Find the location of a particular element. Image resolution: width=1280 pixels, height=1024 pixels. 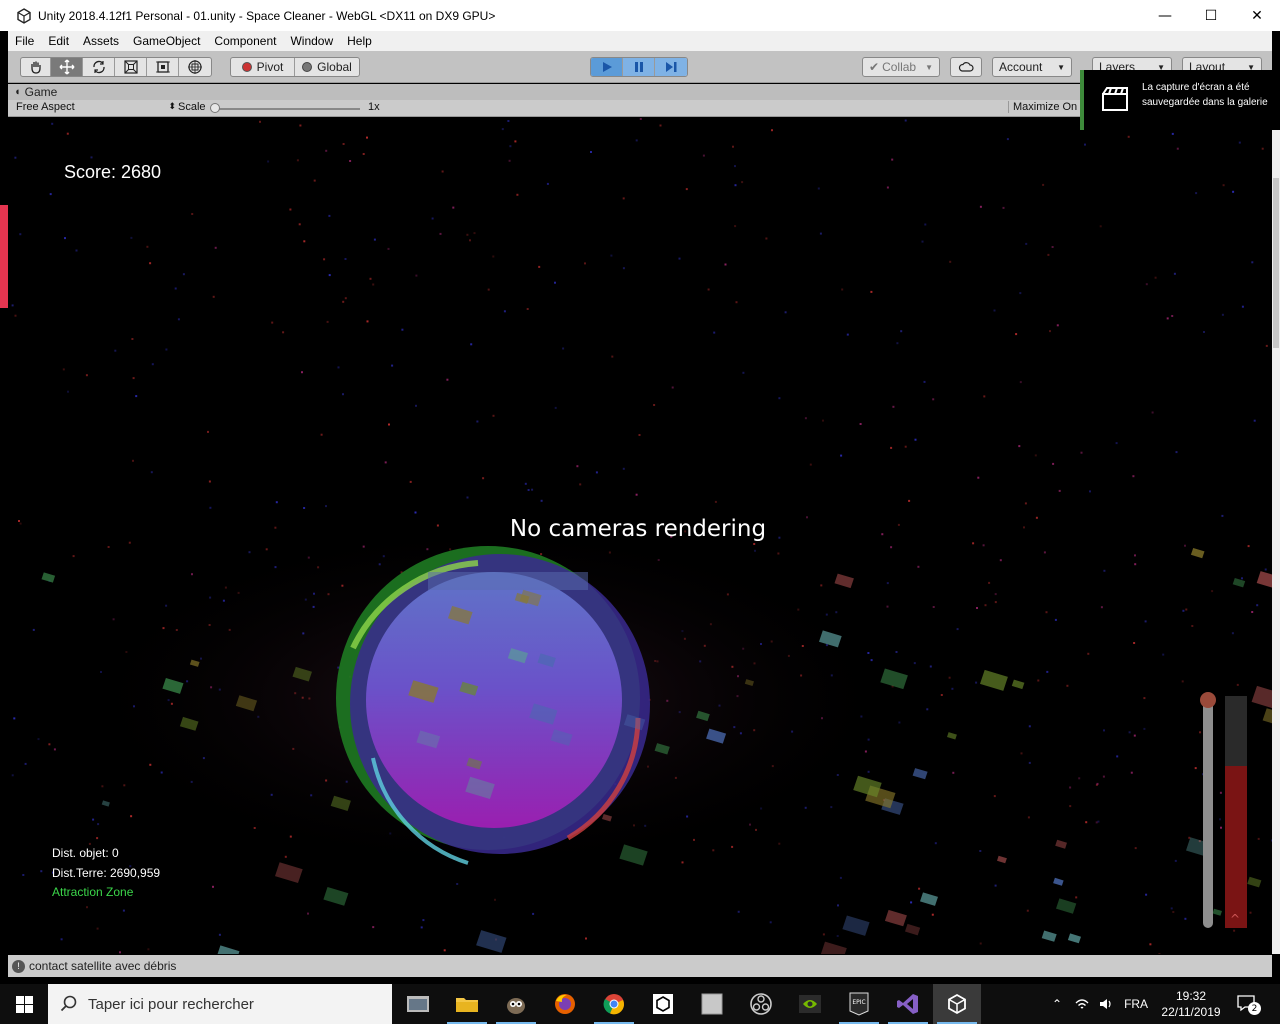

tab-game: ◖ Game is located at coordinates (35, 92).